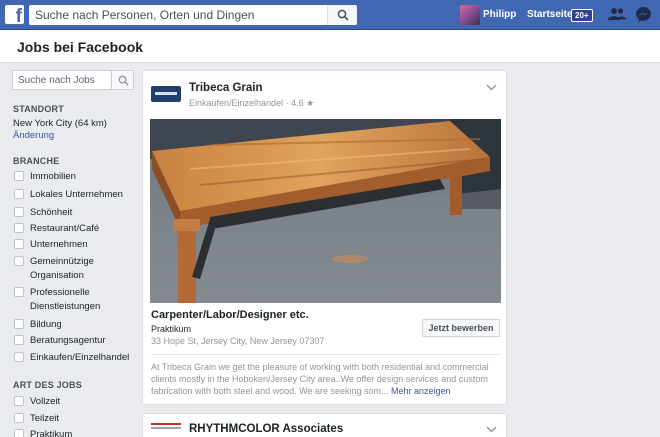 The width and height of the screenshot is (660, 437). Describe the element at coordinates (60, 123) in the screenshot. I see `location-value: New York City (64 km)` at that location.